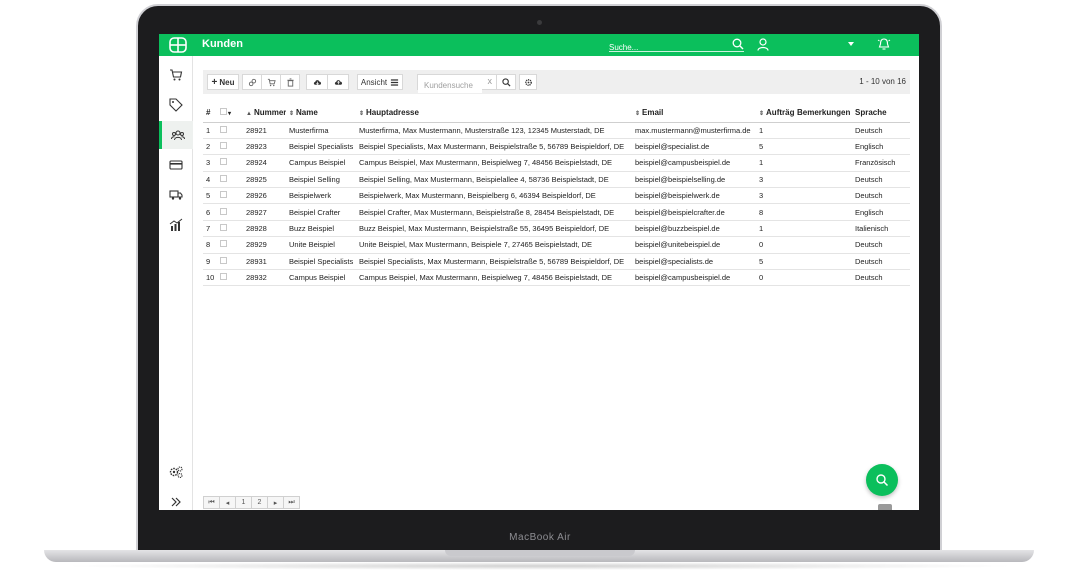 This screenshot has width=1080, height=580. What do you see at coordinates (176, 195) in the screenshot?
I see `sidebar-item-shipping` at bounding box center [176, 195].